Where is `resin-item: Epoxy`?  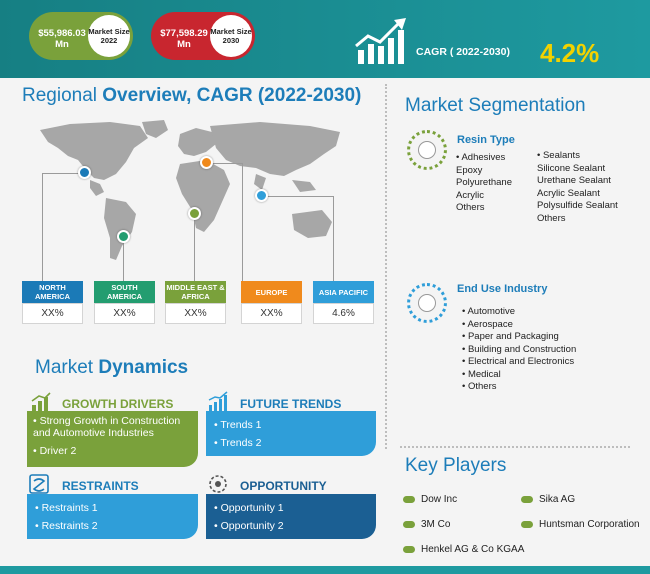 resin-item: Epoxy is located at coordinates (469, 170).